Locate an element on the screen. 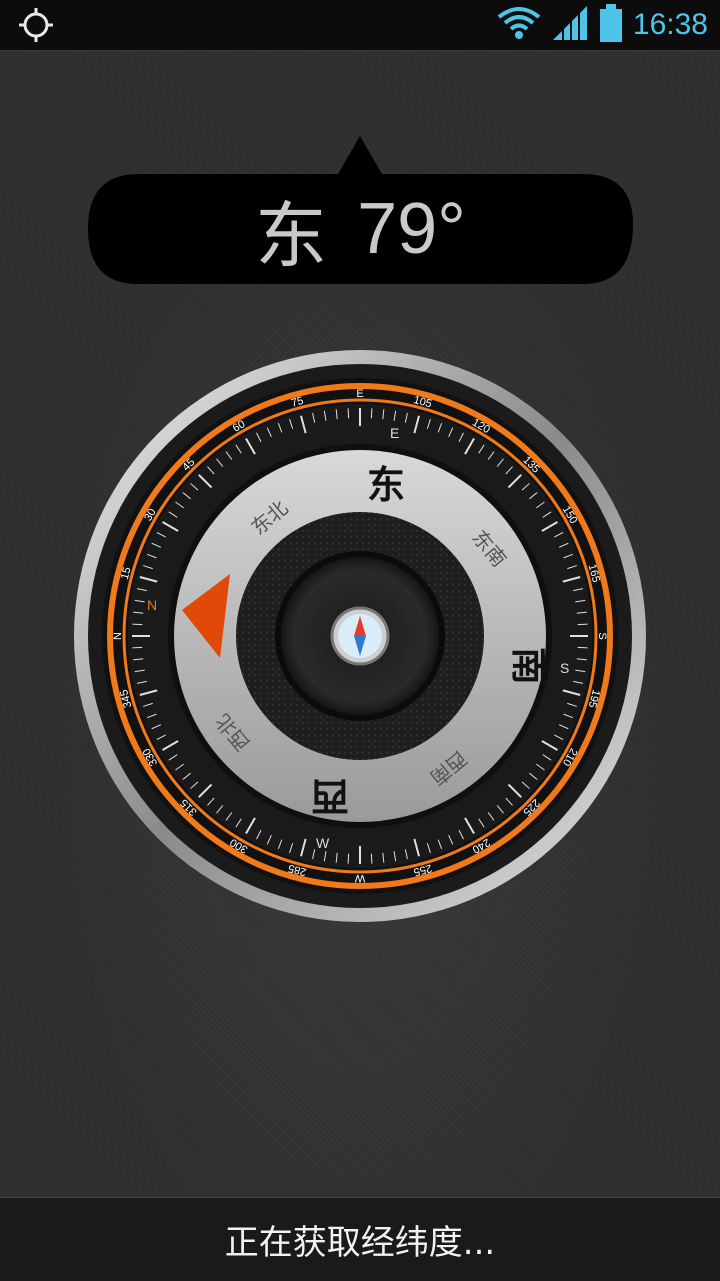 The width and height of the screenshot is (720, 1281). ring-letter-right: S is located at coordinates (564, 668).